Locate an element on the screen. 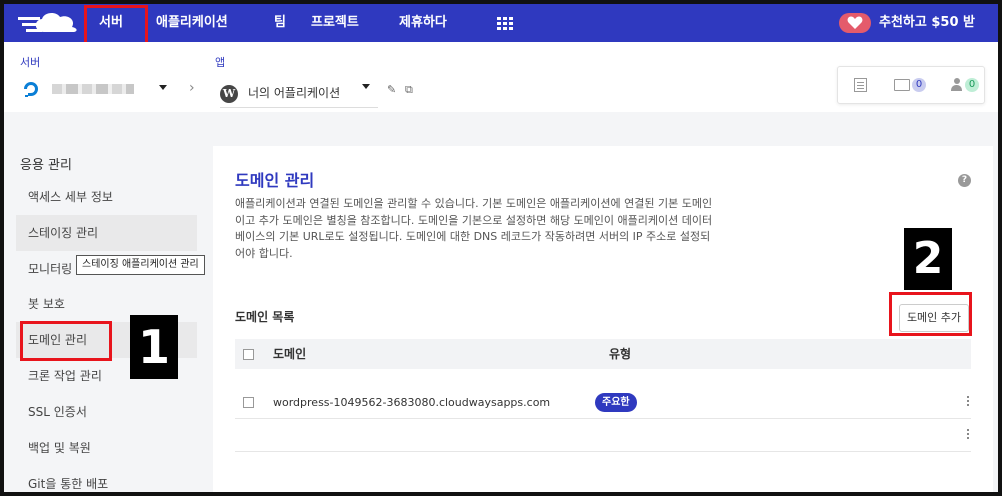 This screenshot has width=1002, height=496. breadcrumb: 서버 › 앱 W 너의 어플리케이션 ✎ ⧉ 0 0 is located at coordinates (501, 77).